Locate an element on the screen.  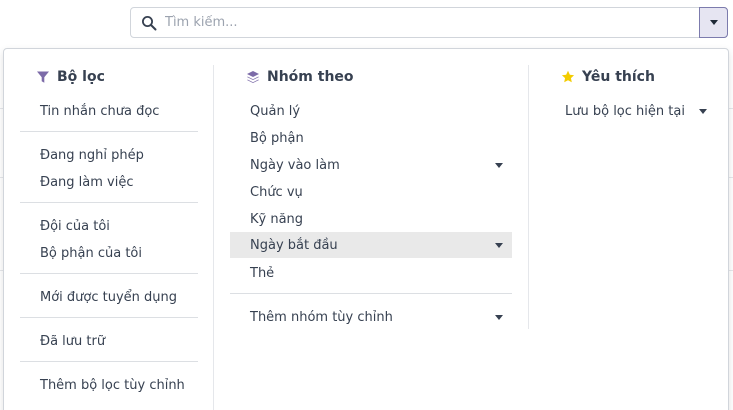
filter-item-label: Thêm bộ lọc tùy chỉnh is located at coordinates (112, 385).